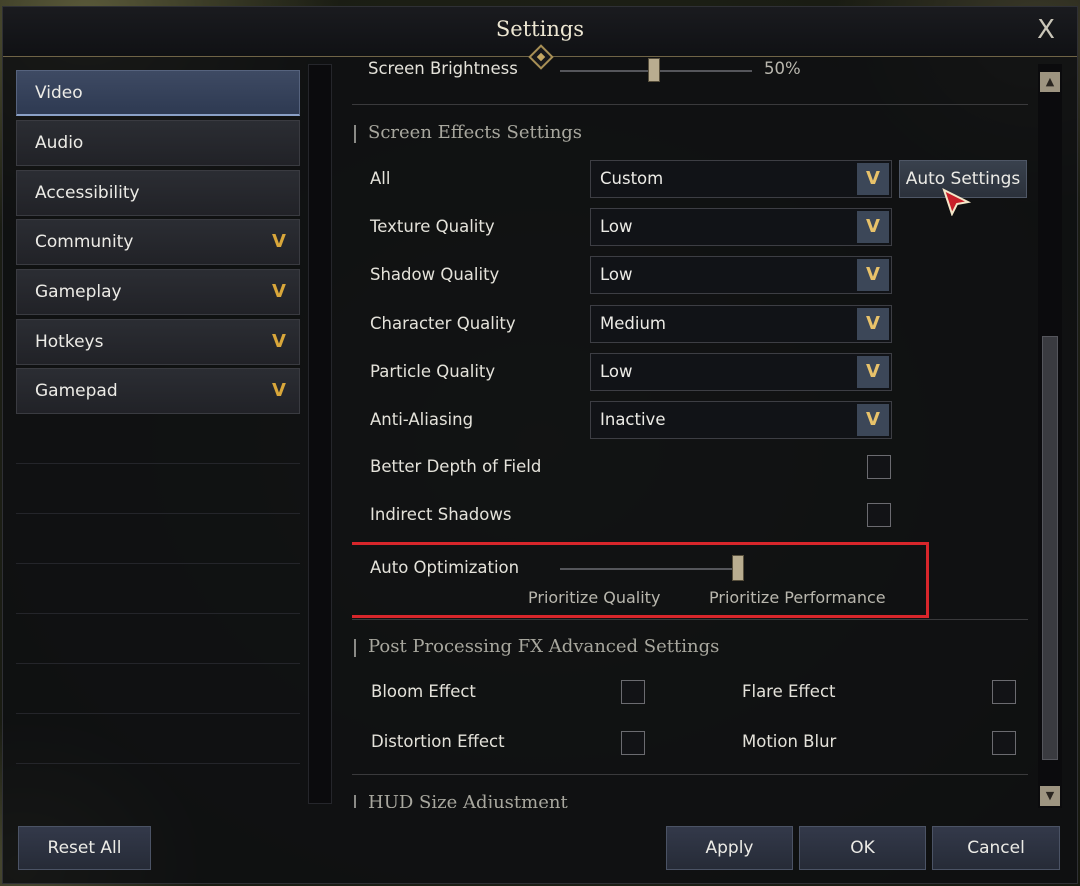 The width and height of the screenshot is (1080, 886). Describe the element at coordinates (654, 70) in the screenshot. I see `brightness-slider-thumb` at that location.